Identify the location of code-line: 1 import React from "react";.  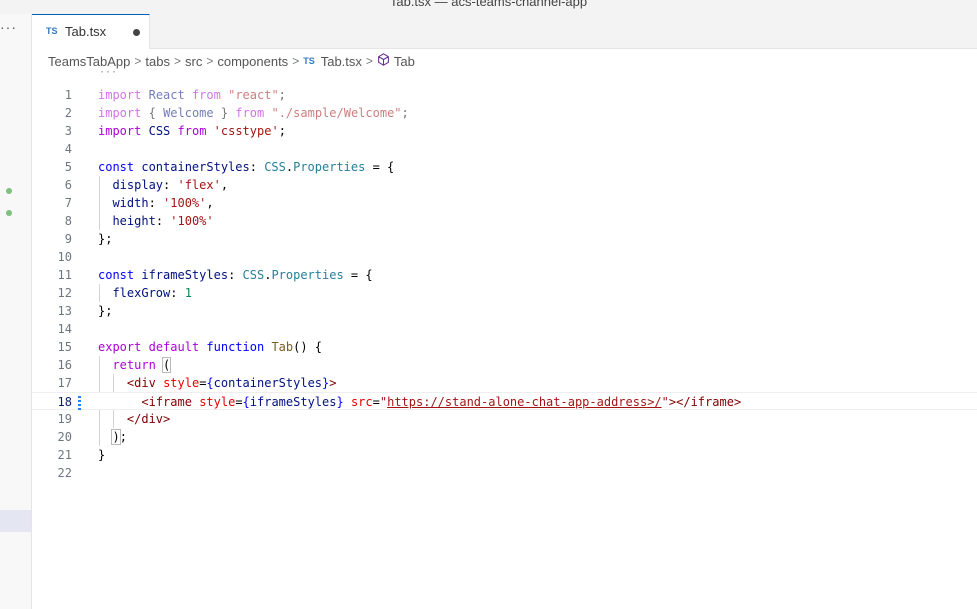
(504, 95).